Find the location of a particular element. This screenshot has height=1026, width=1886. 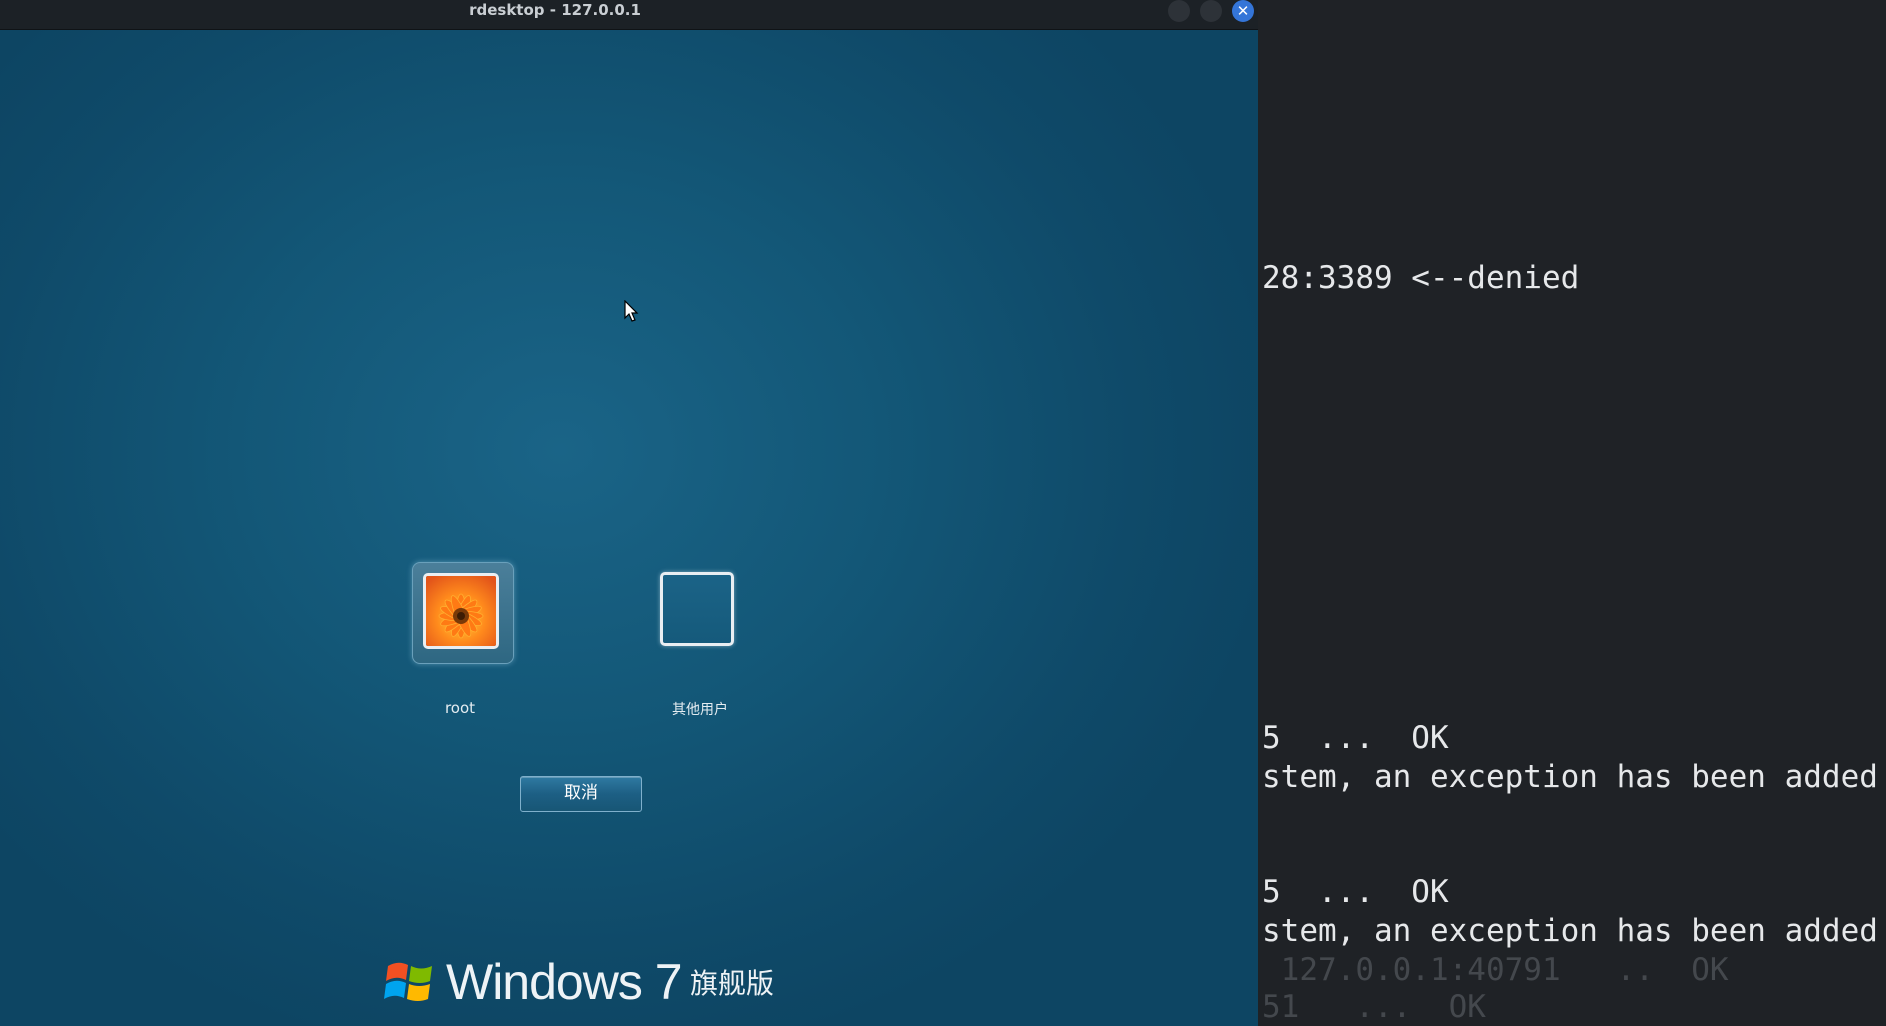

terminal-line: 127.0.0.1:40791 .. OK is located at coordinates (1495, 970).